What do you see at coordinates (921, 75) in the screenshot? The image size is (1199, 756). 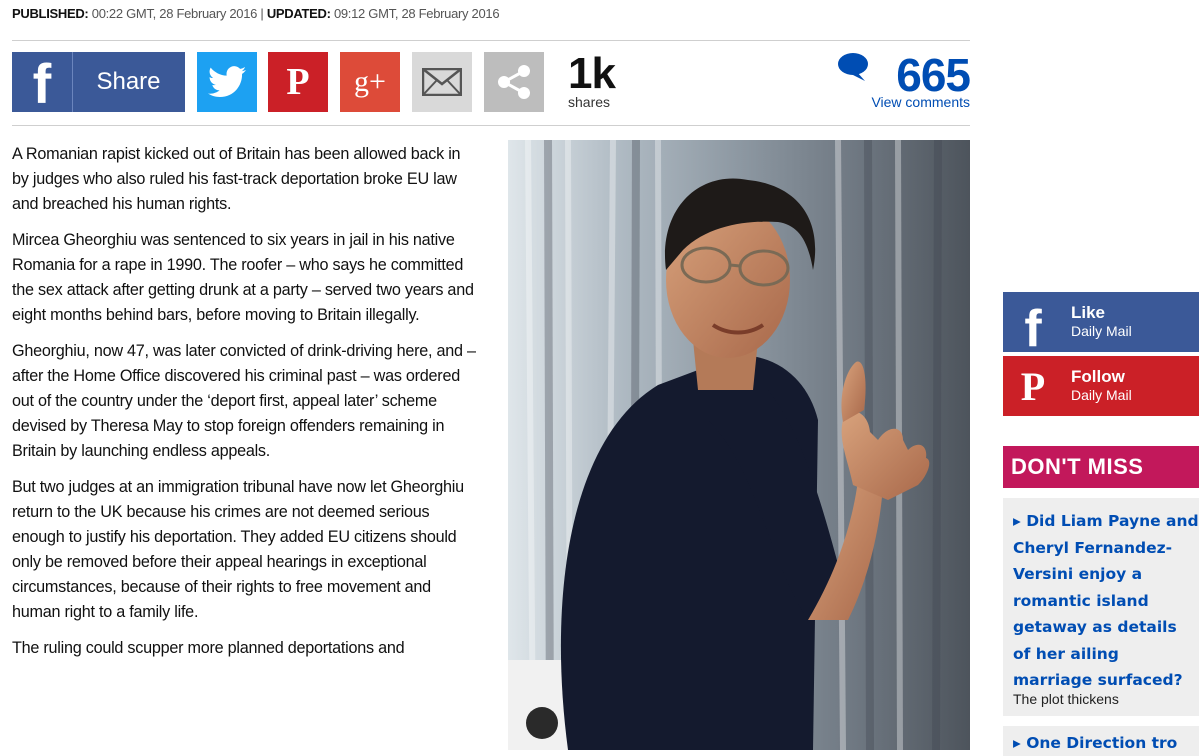 I see `comment-count: 665` at bounding box center [921, 75].